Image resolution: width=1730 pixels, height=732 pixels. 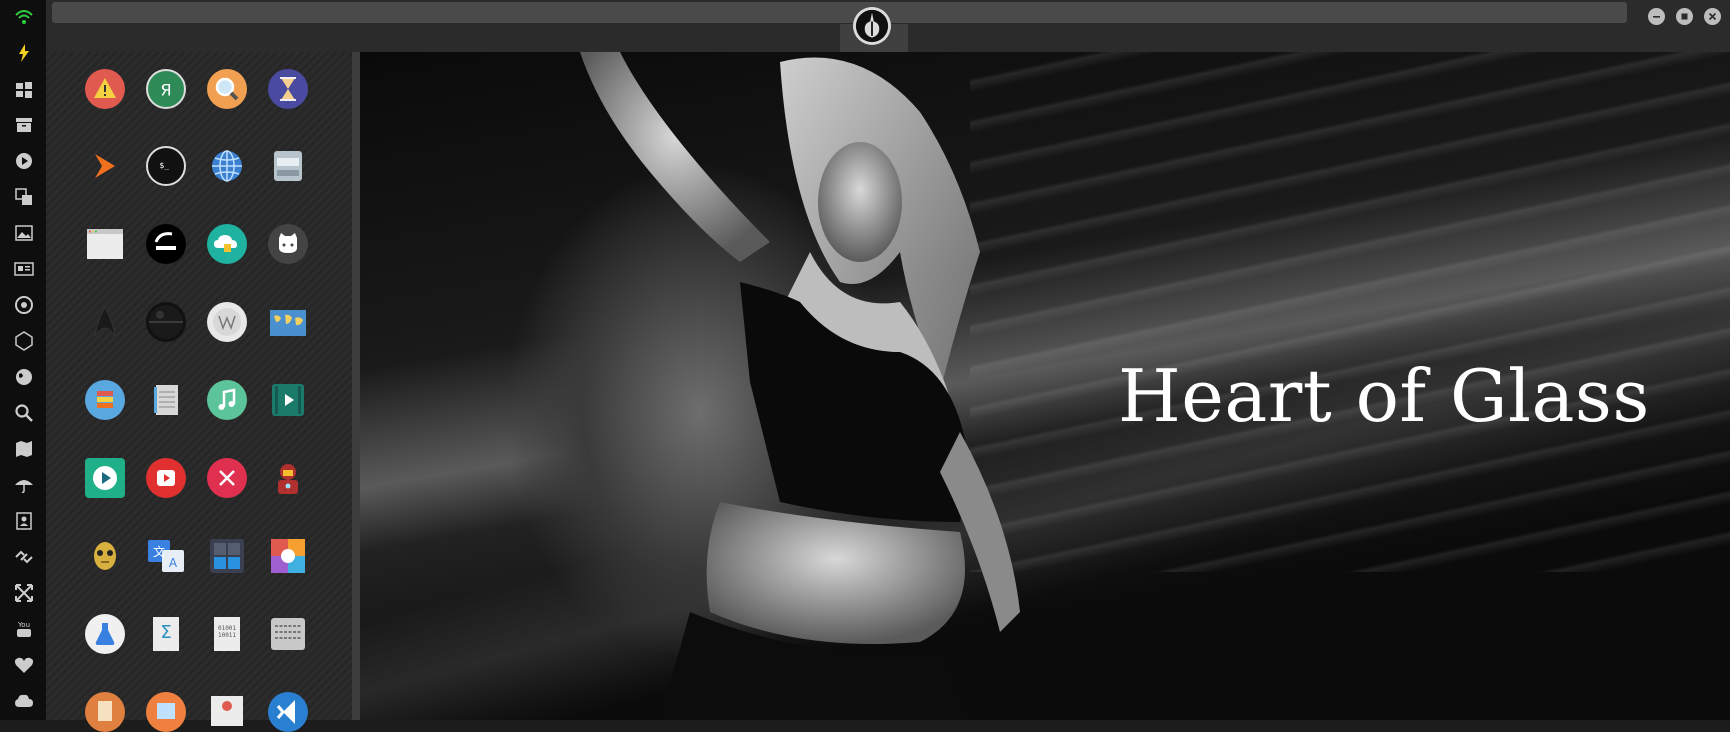 I want to click on binary-app-icon: 01001 10011, so click(x=227, y=634).